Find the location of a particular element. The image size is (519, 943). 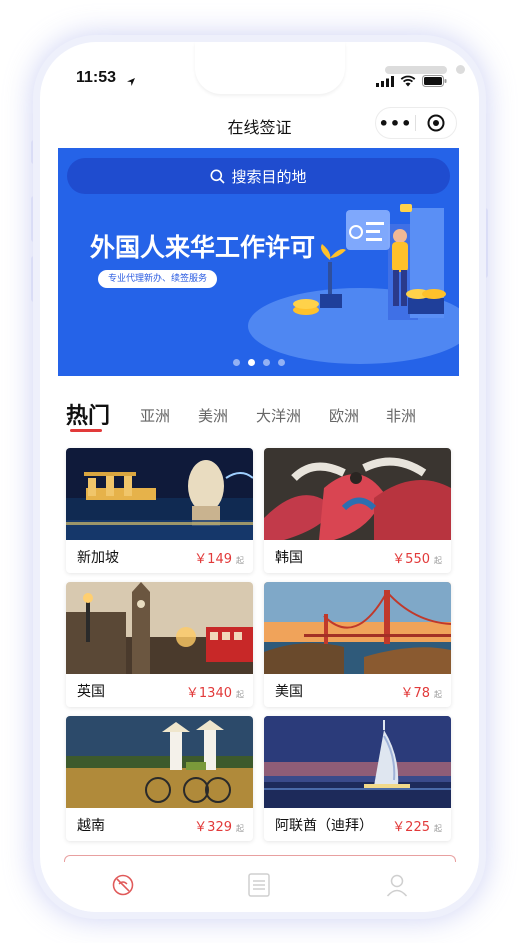

destination-card-uk: 英国 ￥1340 起 is located at coordinates (159, 644).